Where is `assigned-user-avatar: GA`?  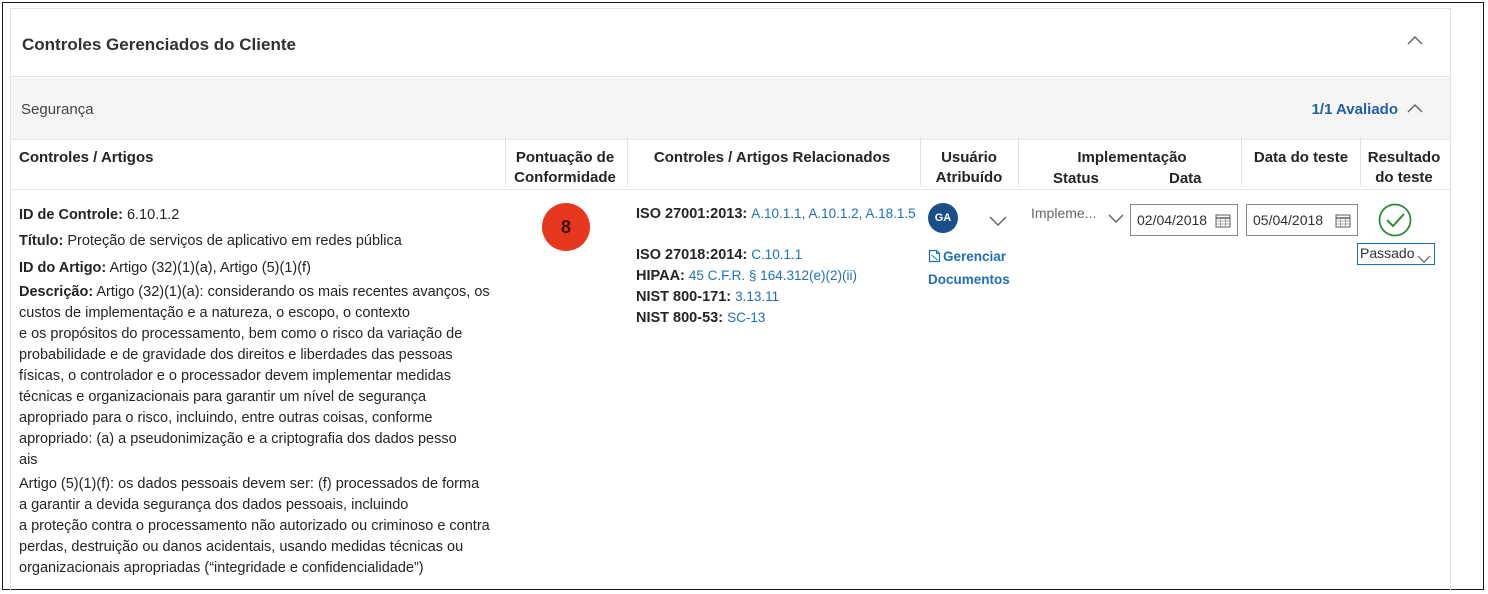 assigned-user-avatar: GA is located at coordinates (943, 218).